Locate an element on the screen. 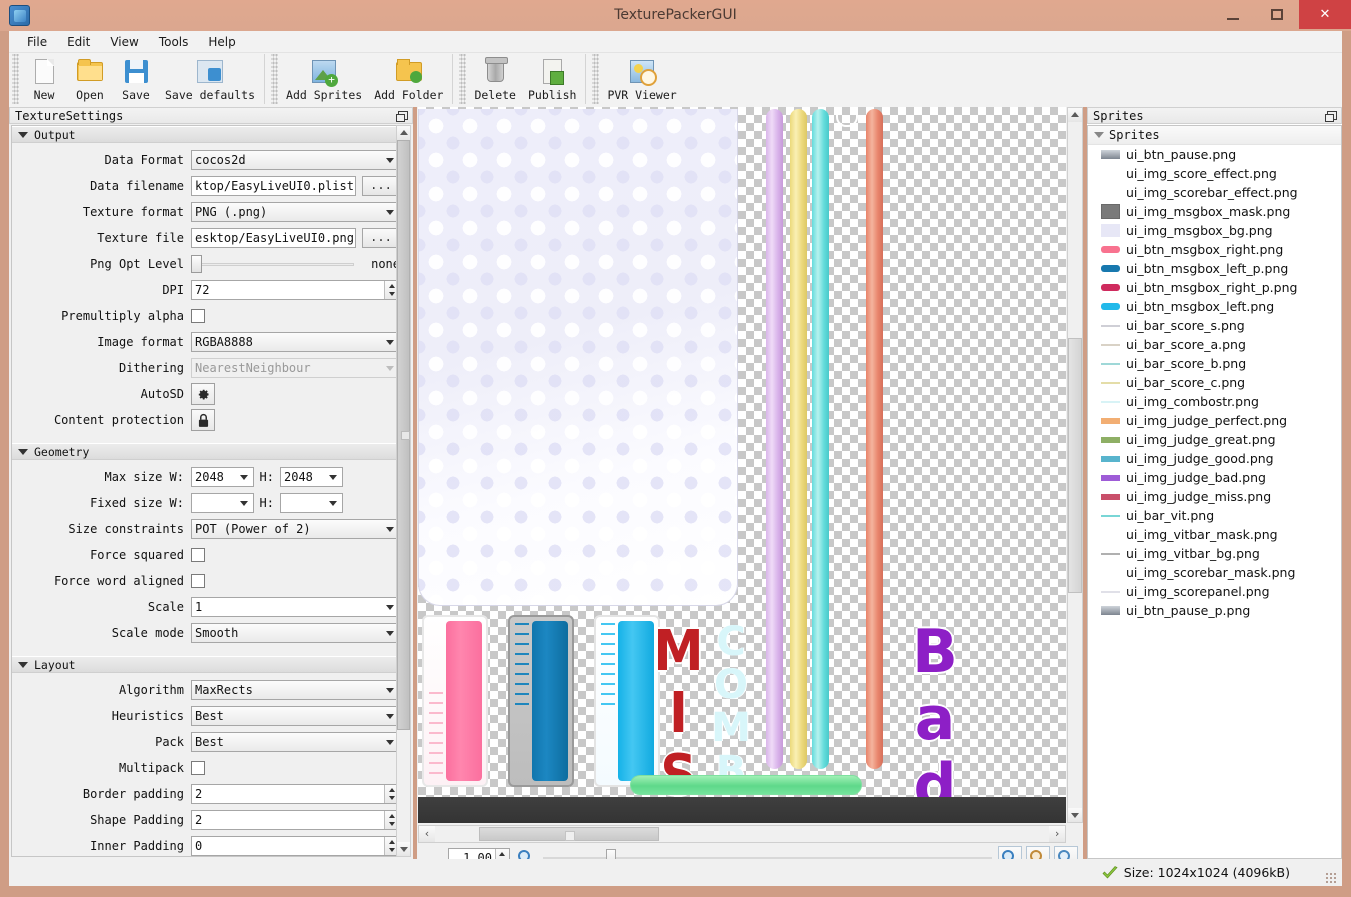  sprite-list-item: ui_img_scorebar_effect.png is located at coordinates (1214, 192).